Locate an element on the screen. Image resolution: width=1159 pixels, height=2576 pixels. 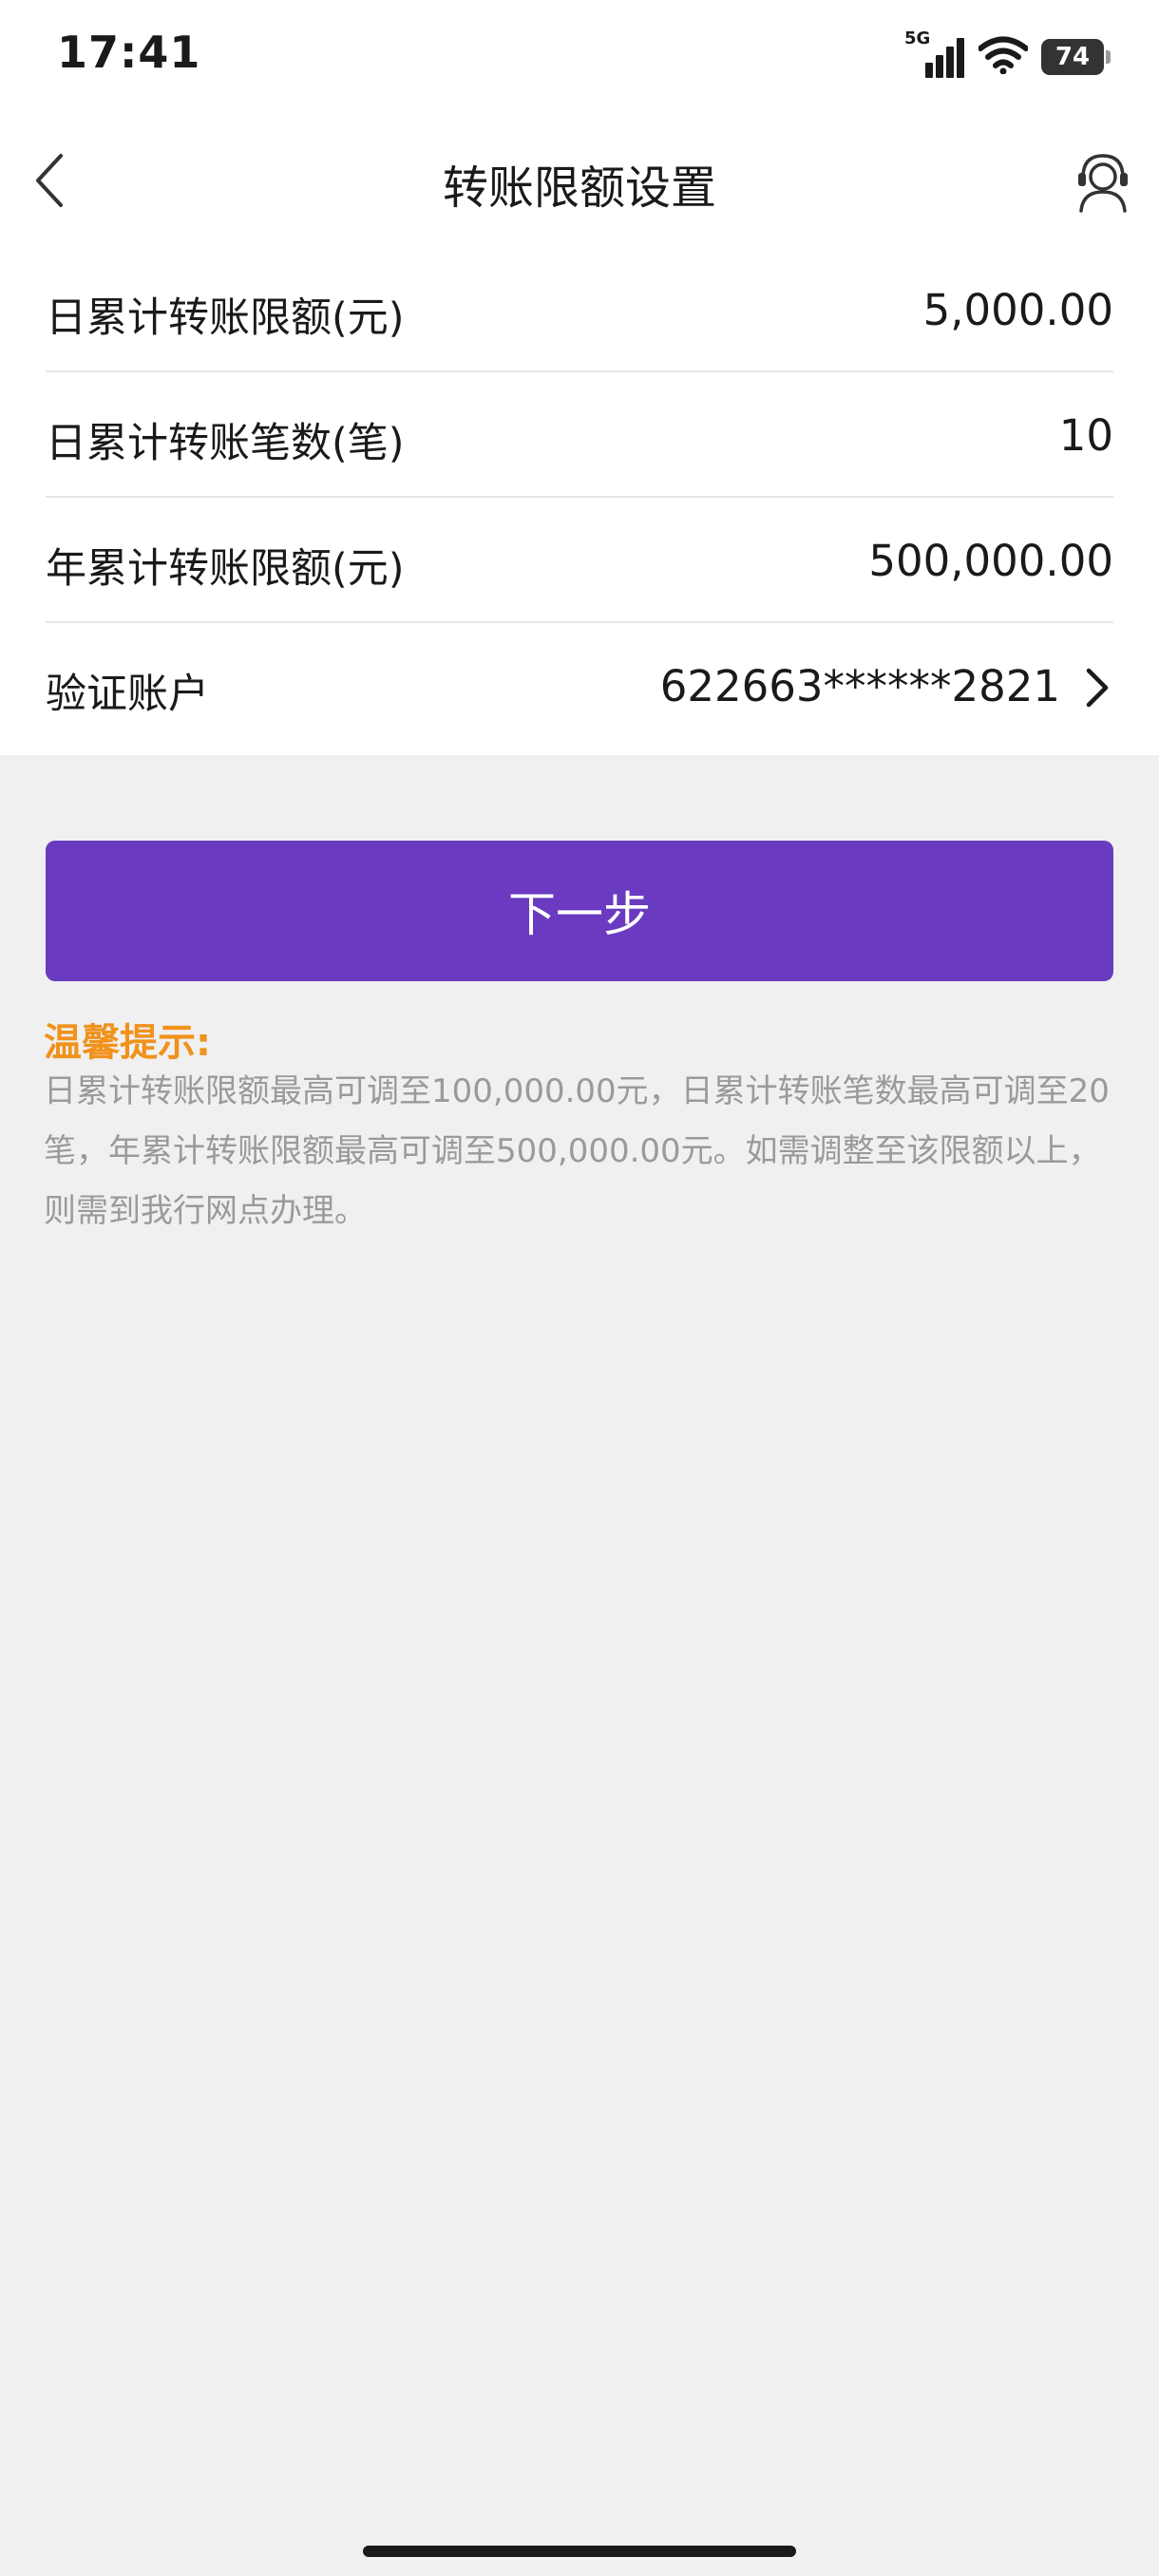
customer-service-icon is located at coordinates (1103, 183).